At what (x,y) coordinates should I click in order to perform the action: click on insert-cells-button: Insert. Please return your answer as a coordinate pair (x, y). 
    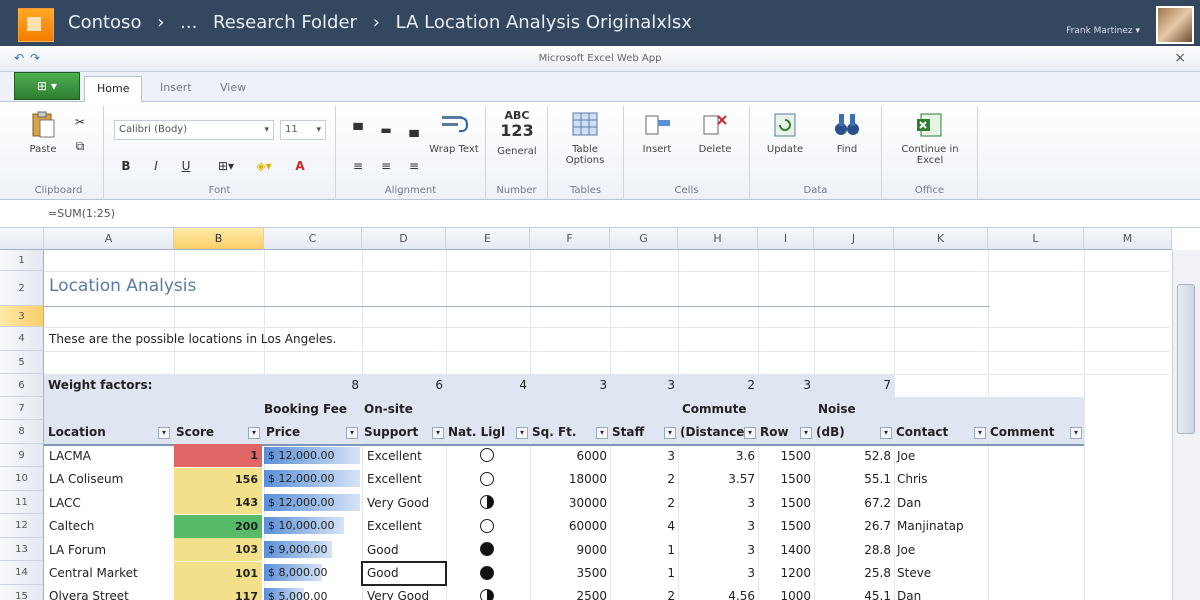
    Looking at the image, I should click on (657, 132).